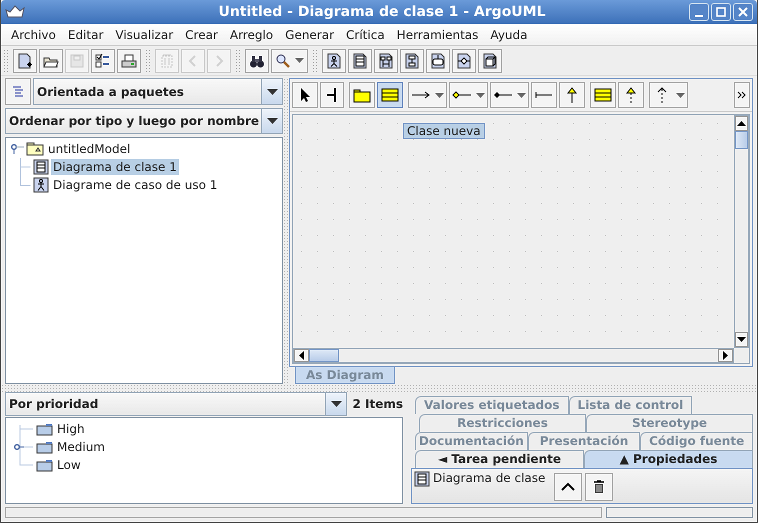 Image resolution: width=758 pixels, height=523 pixels. What do you see at coordinates (309, 35) in the screenshot?
I see `menu-item: Generar` at bounding box center [309, 35].